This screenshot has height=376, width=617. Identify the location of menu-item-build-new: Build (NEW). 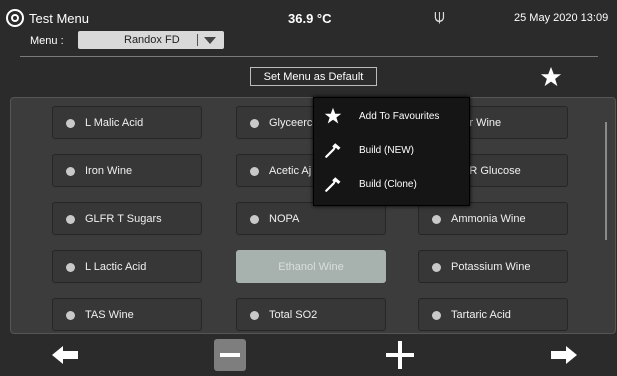
(391, 151).